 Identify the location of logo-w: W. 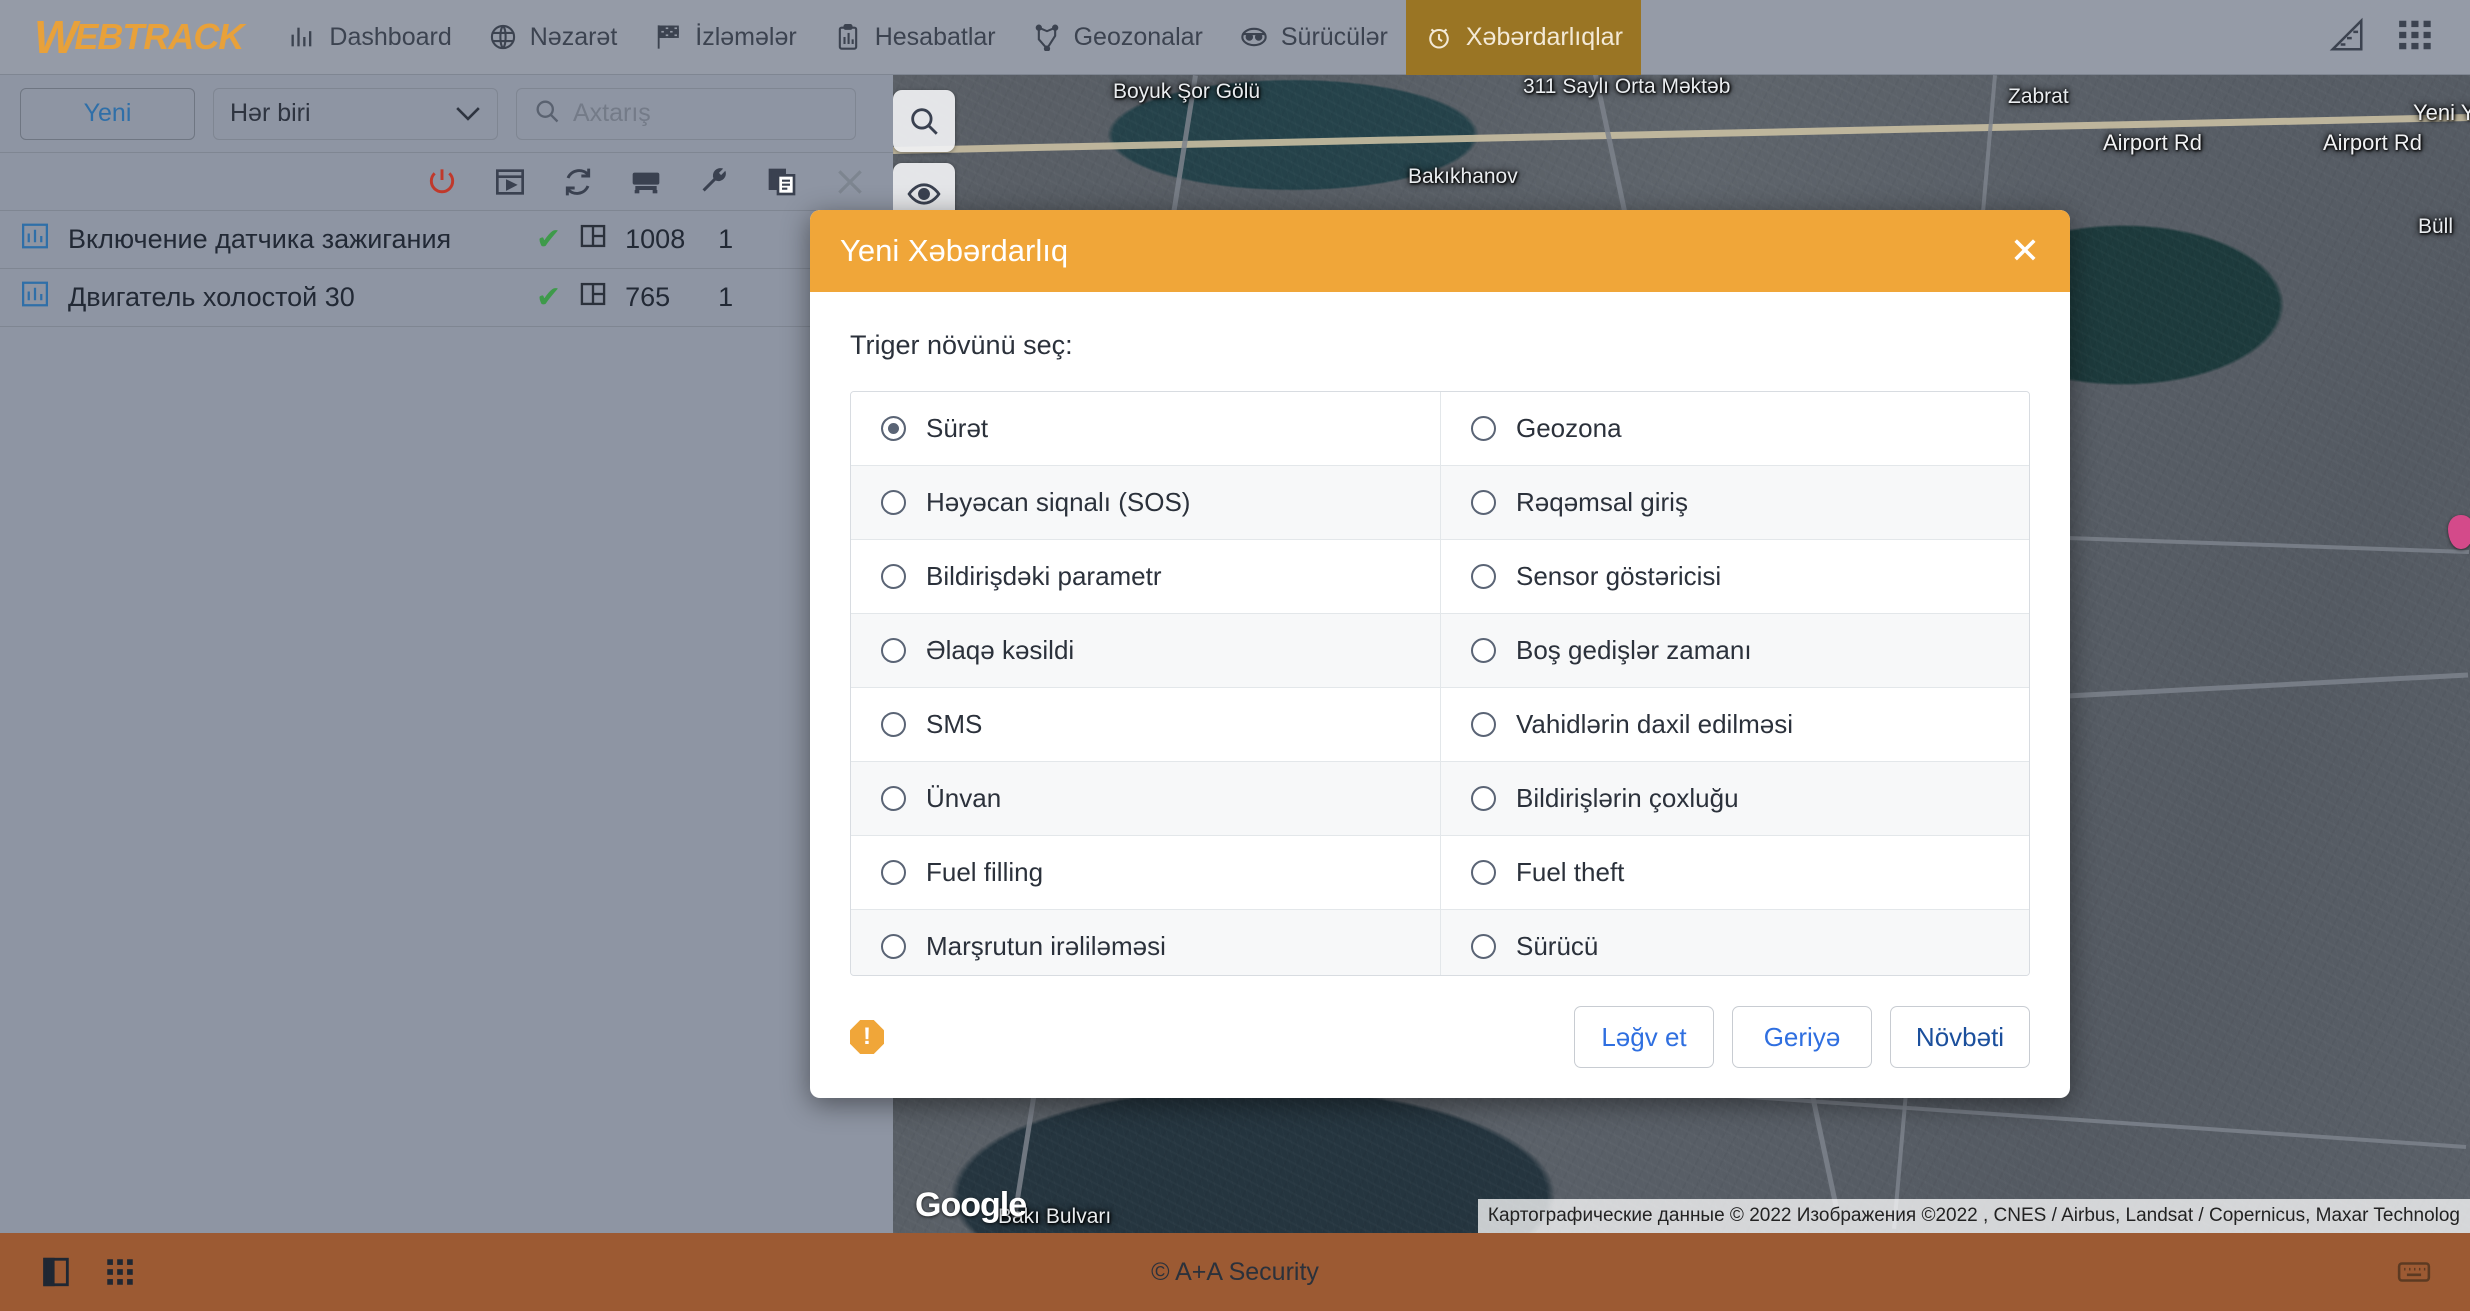
(55, 37).